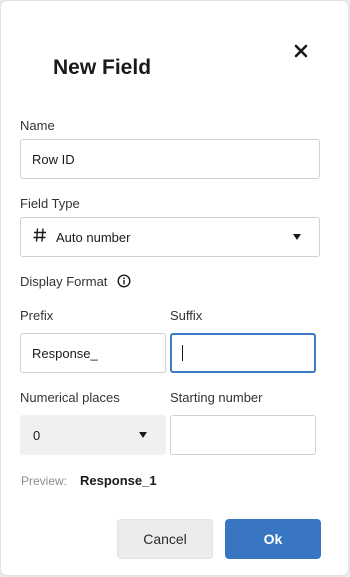  I want to click on name-input-value: Row ID, so click(53, 159).